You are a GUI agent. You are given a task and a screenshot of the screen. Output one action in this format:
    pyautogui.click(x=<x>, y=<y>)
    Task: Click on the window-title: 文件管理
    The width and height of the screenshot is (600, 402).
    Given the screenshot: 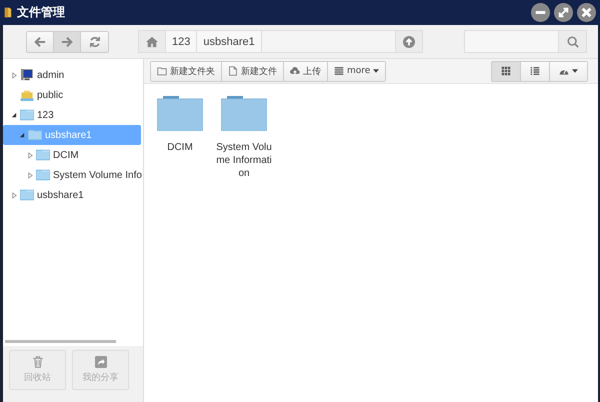 What is the action you would take?
    pyautogui.click(x=41, y=12)
    